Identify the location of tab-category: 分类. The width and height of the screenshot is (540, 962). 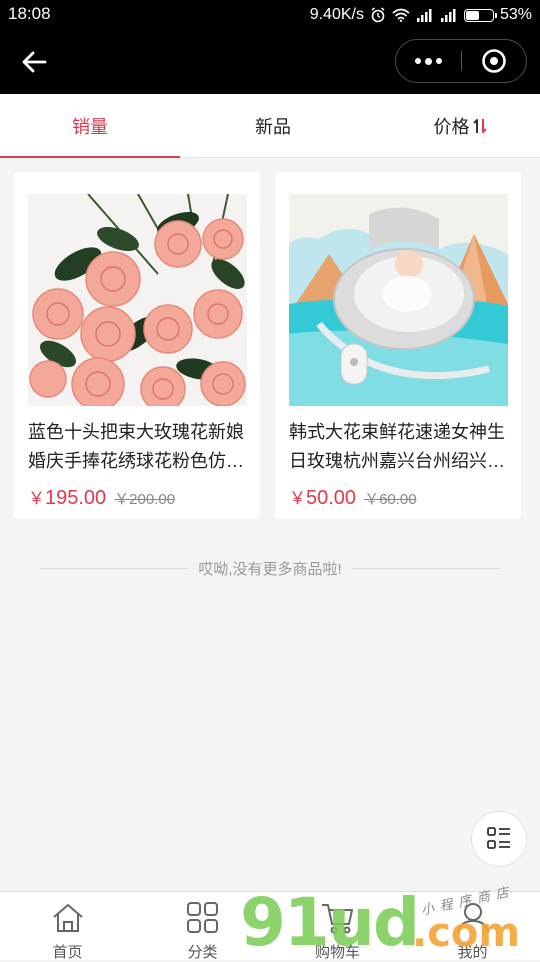
(202, 926).